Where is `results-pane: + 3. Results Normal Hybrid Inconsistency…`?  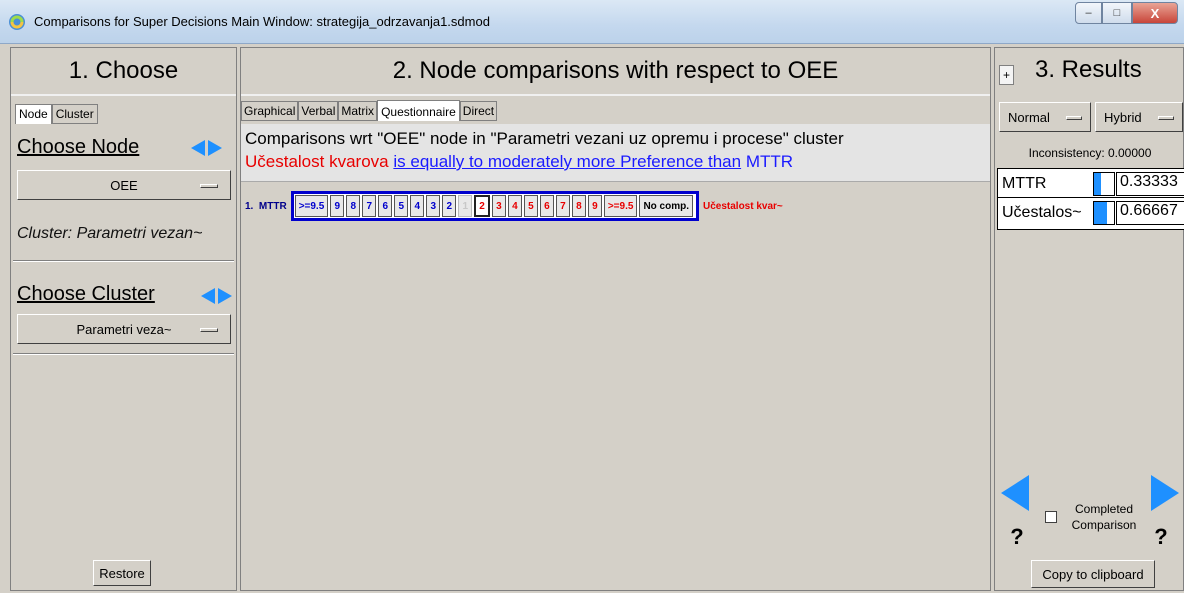 results-pane: + 3. Results Normal Hybrid Inconsistency… is located at coordinates (1089, 319).